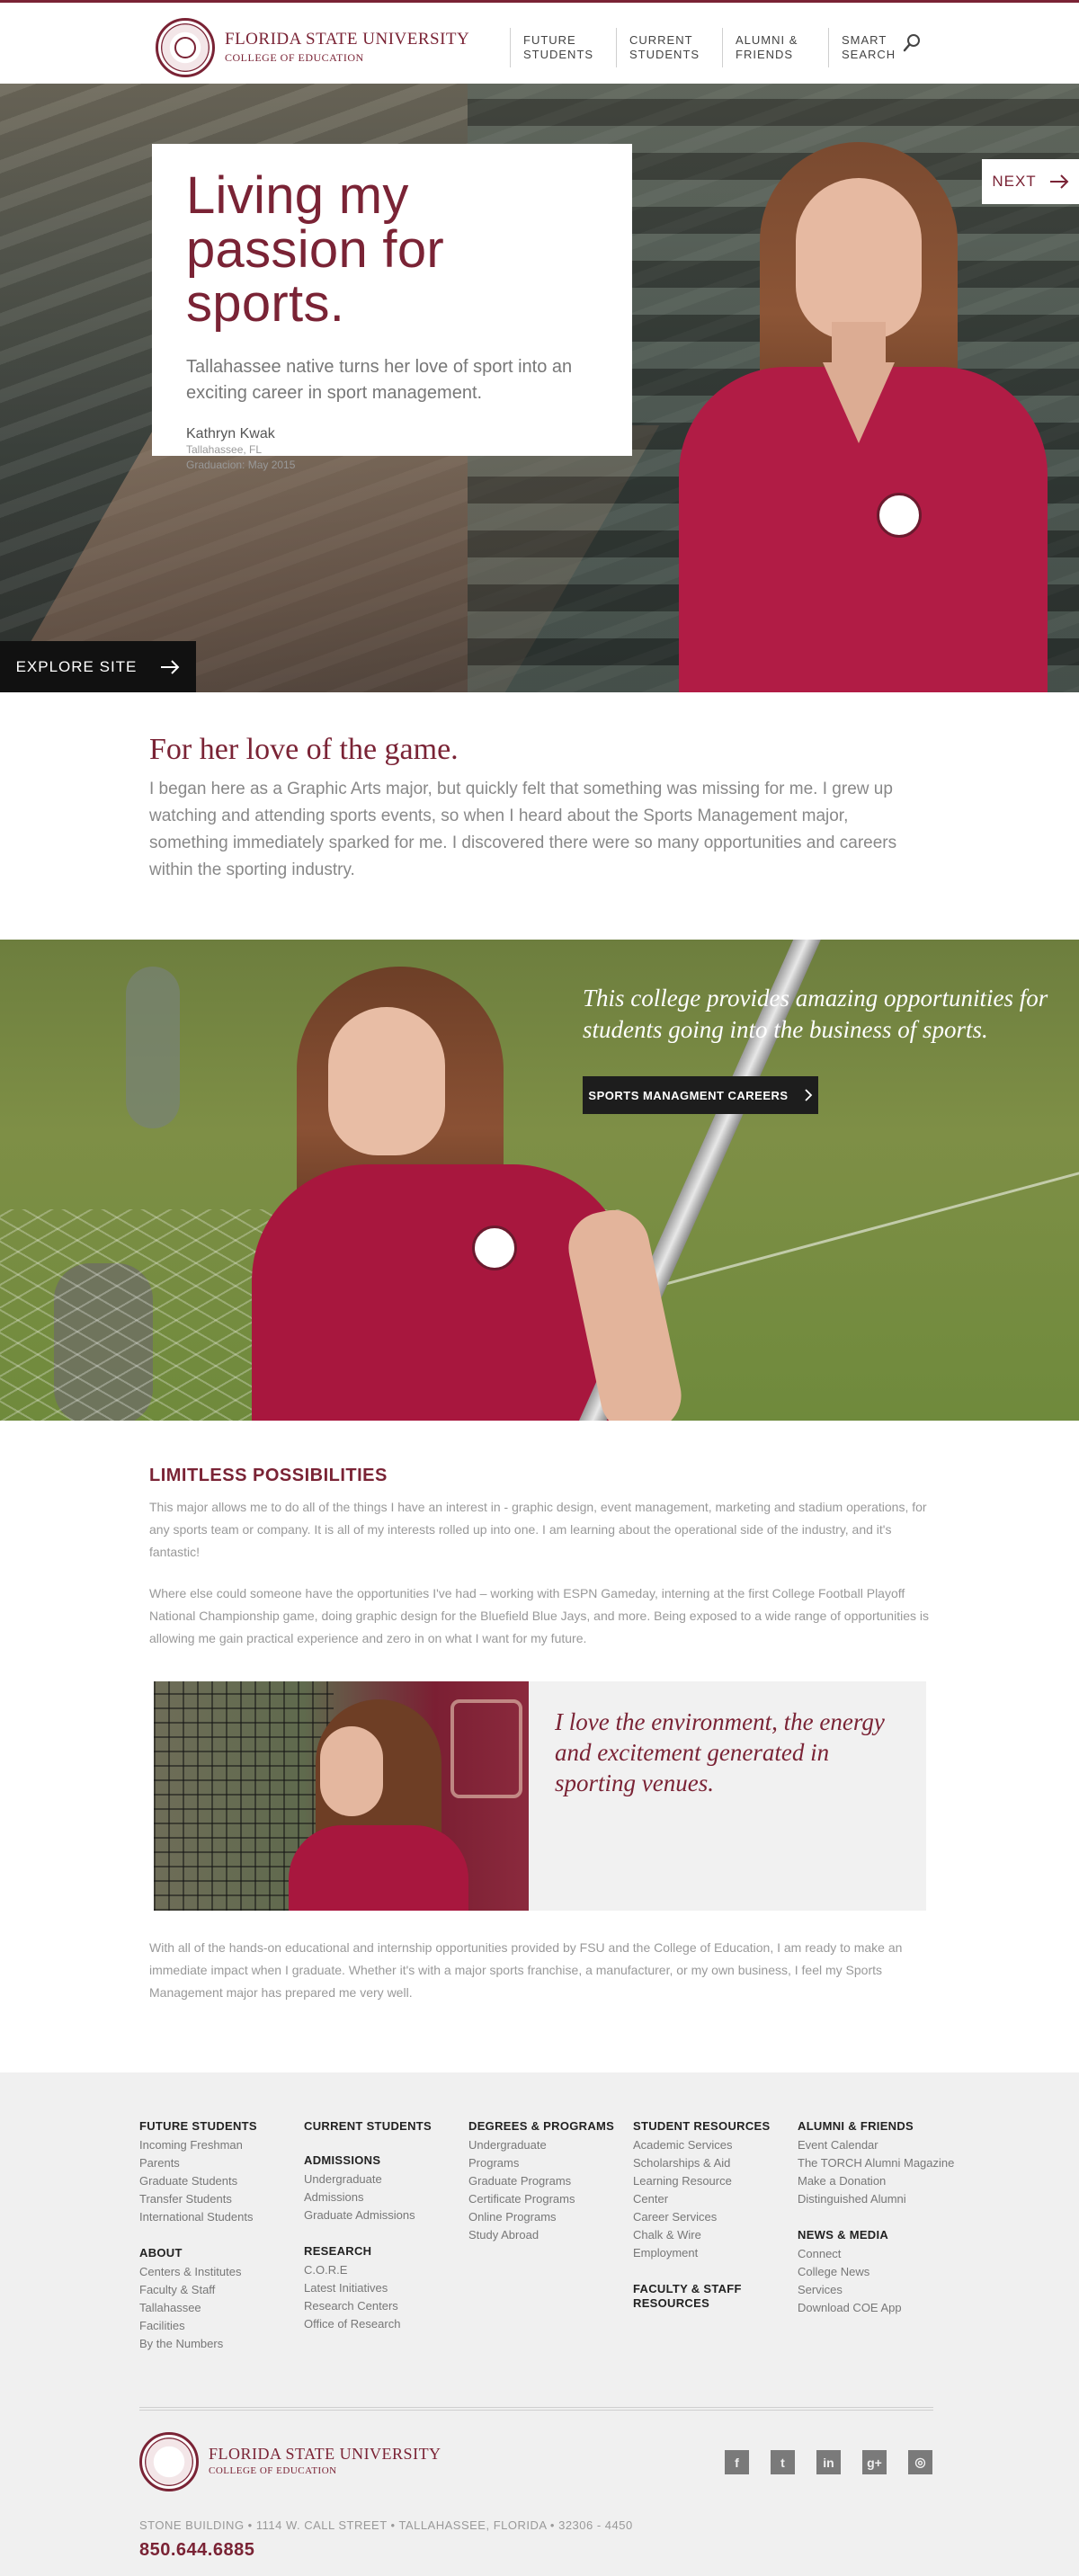 The width and height of the screenshot is (1079, 2576). I want to click on google-plus-icon: g+, so click(874, 2462).